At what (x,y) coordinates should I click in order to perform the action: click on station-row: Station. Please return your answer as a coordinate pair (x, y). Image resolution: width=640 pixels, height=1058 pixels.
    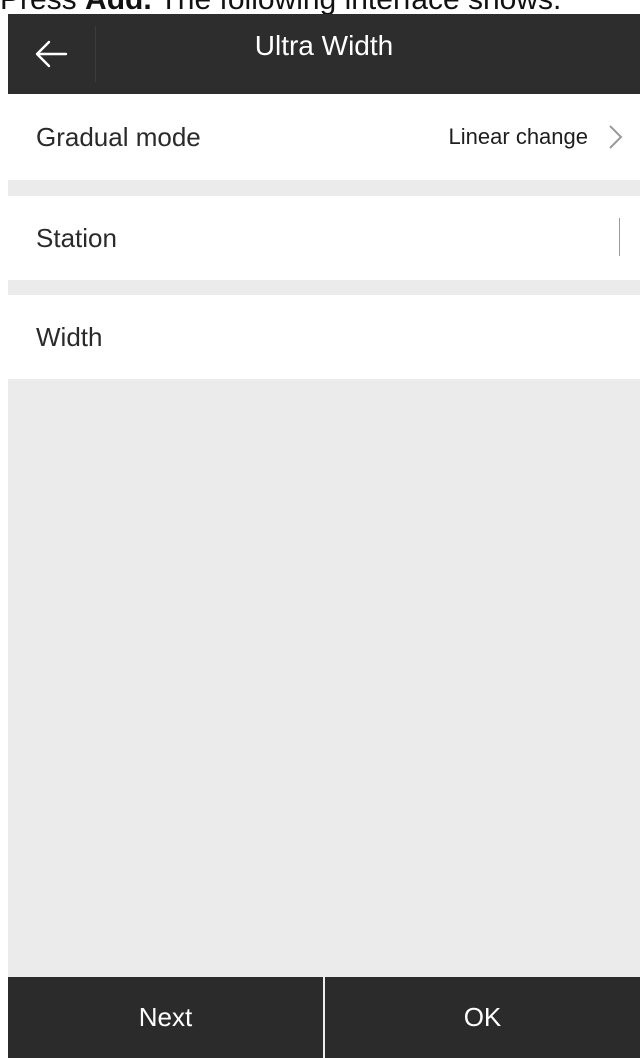
    Looking at the image, I should click on (324, 238).